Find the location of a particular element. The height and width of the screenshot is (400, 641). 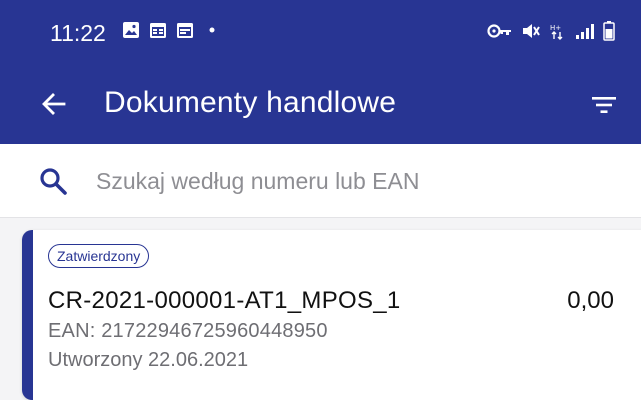

document-number: CR-2021-000001-AT1_MPOS_1 is located at coordinates (224, 300).